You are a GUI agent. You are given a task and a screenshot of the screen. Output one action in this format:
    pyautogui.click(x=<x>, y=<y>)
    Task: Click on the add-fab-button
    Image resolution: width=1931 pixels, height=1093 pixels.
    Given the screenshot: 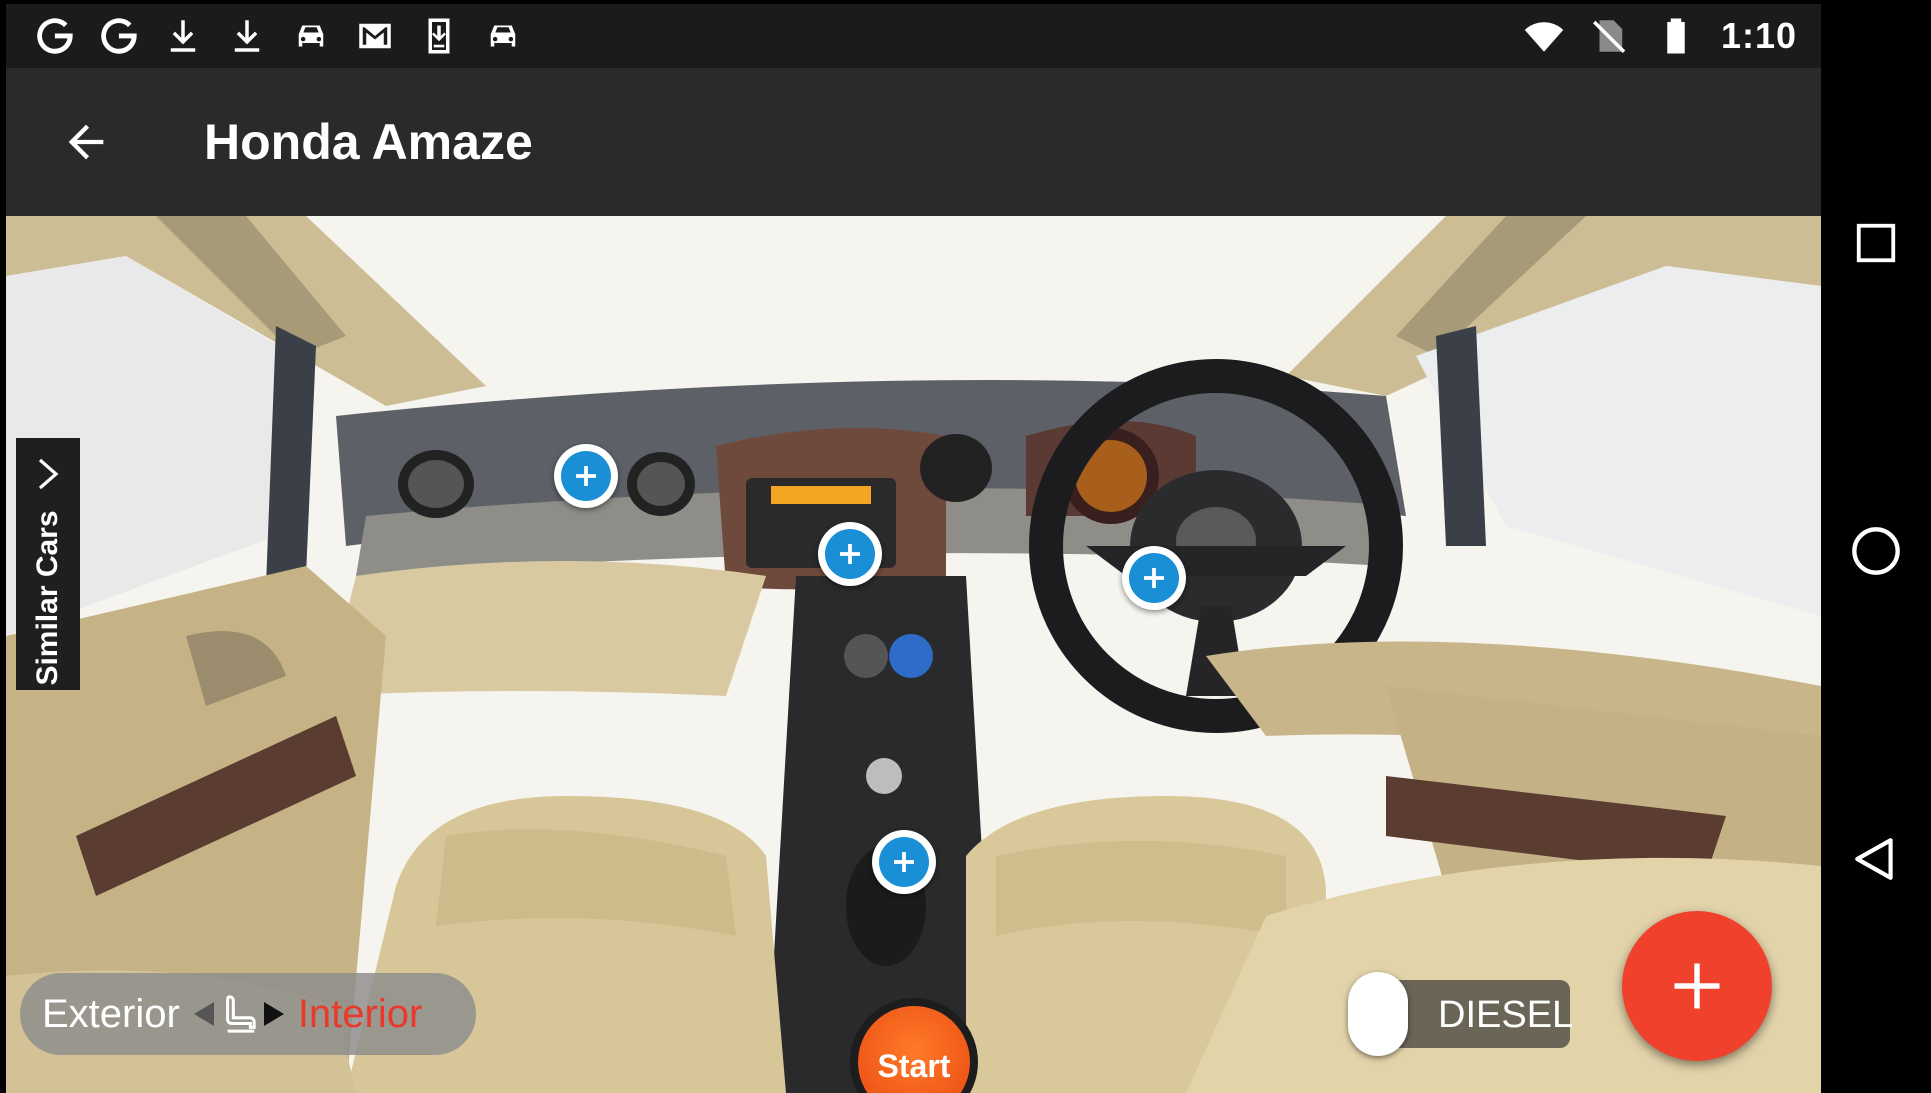 What is the action you would take?
    pyautogui.click(x=1697, y=986)
    